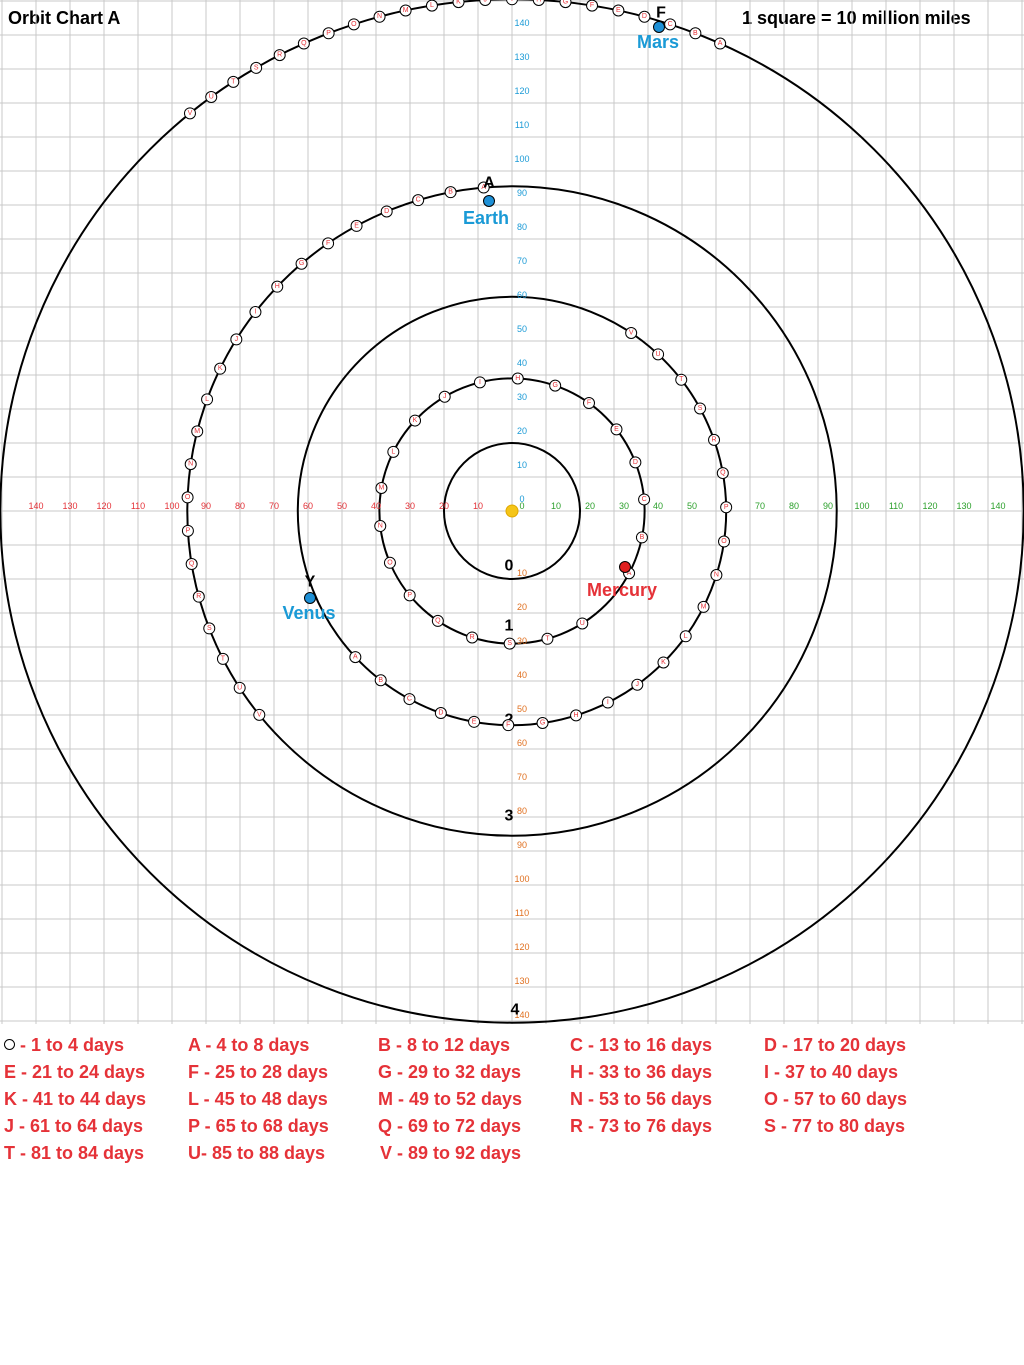 The image size is (1024, 1365). What do you see at coordinates (197, 431) in the screenshot?
I see `earth-marker-label: M` at bounding box center [197, 431].